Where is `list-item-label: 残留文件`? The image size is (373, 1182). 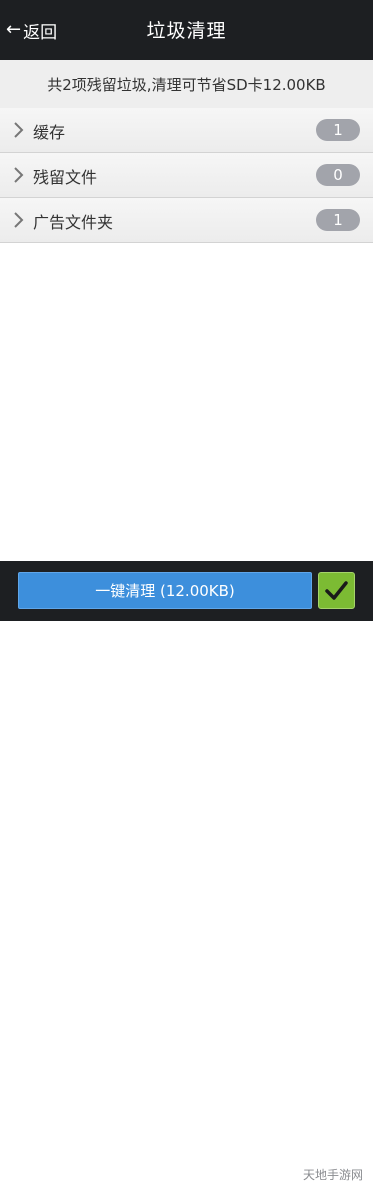 list-item-label: 残留文件 is located at coordinates (65, 177).